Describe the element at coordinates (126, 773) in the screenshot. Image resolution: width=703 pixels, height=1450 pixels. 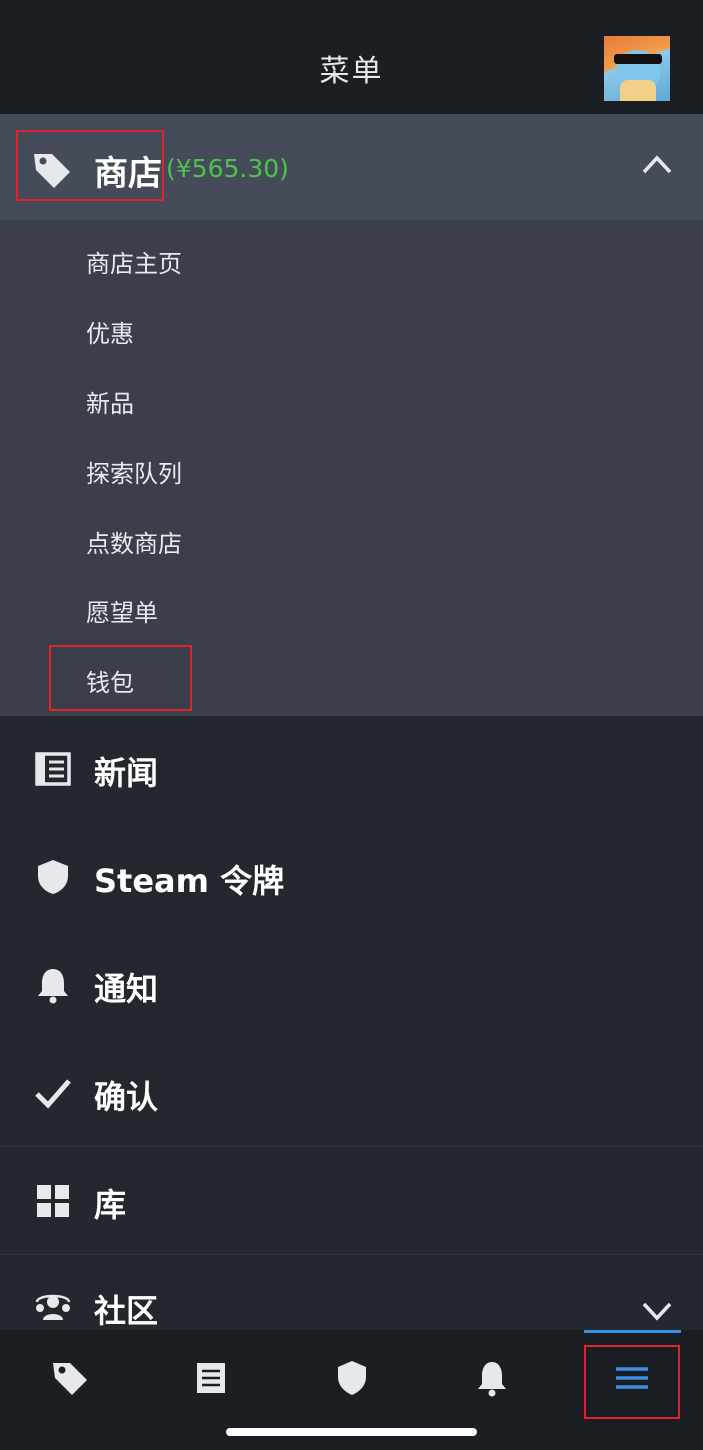
I see `menu-item-label: 新闻` at that location.